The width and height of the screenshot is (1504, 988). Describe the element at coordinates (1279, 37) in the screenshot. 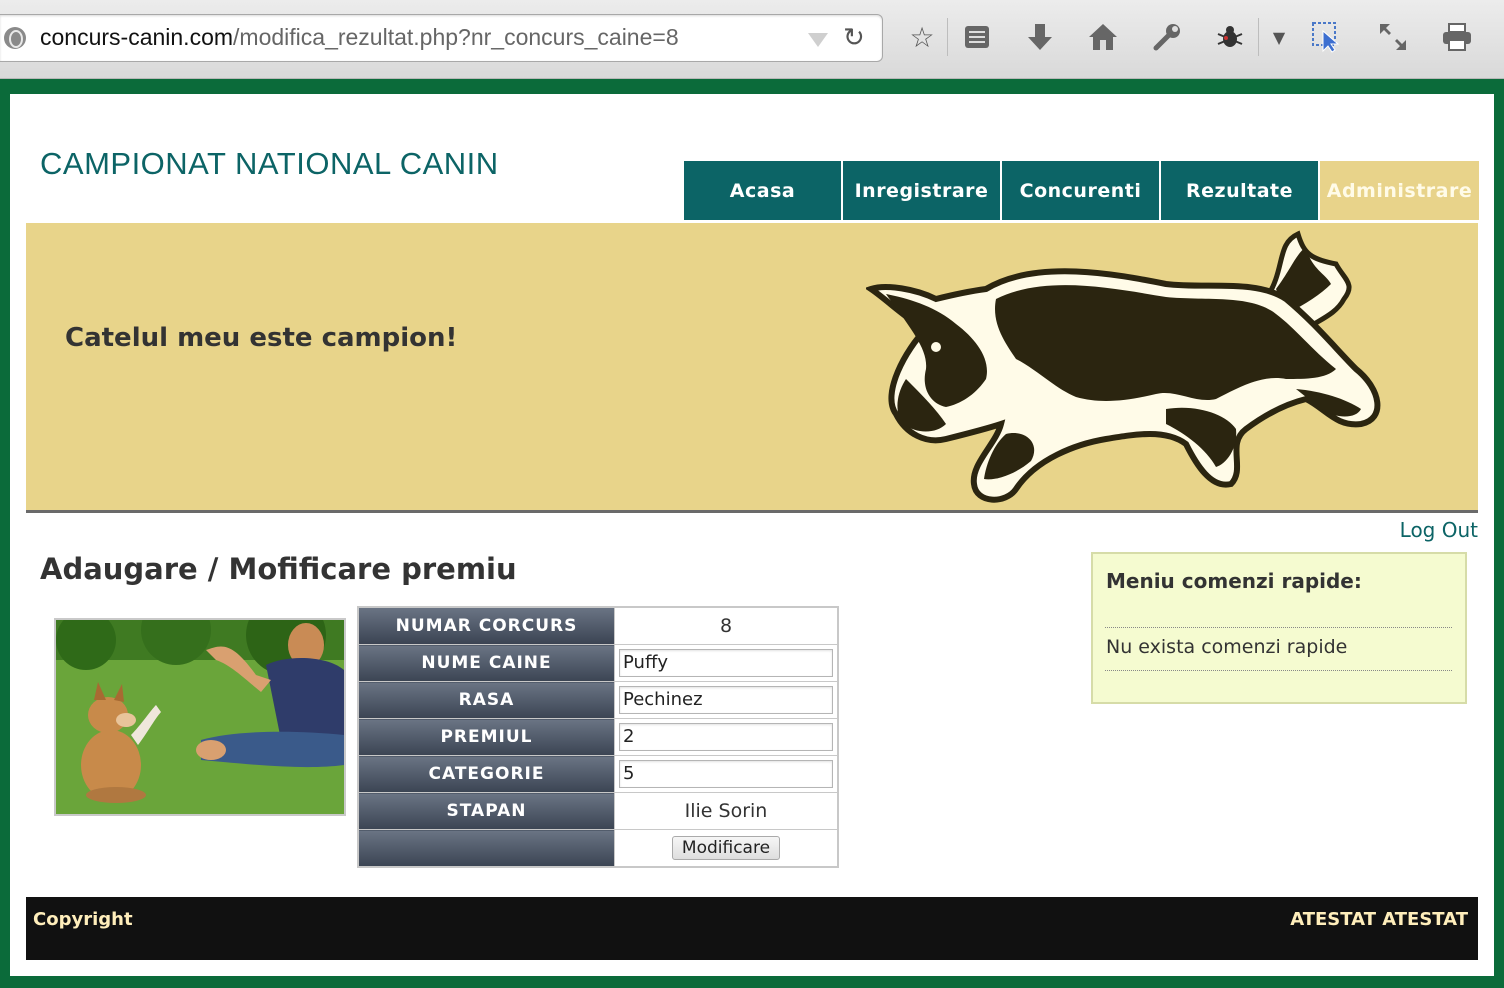

I see `dropdown-icon: ▼` at that location.